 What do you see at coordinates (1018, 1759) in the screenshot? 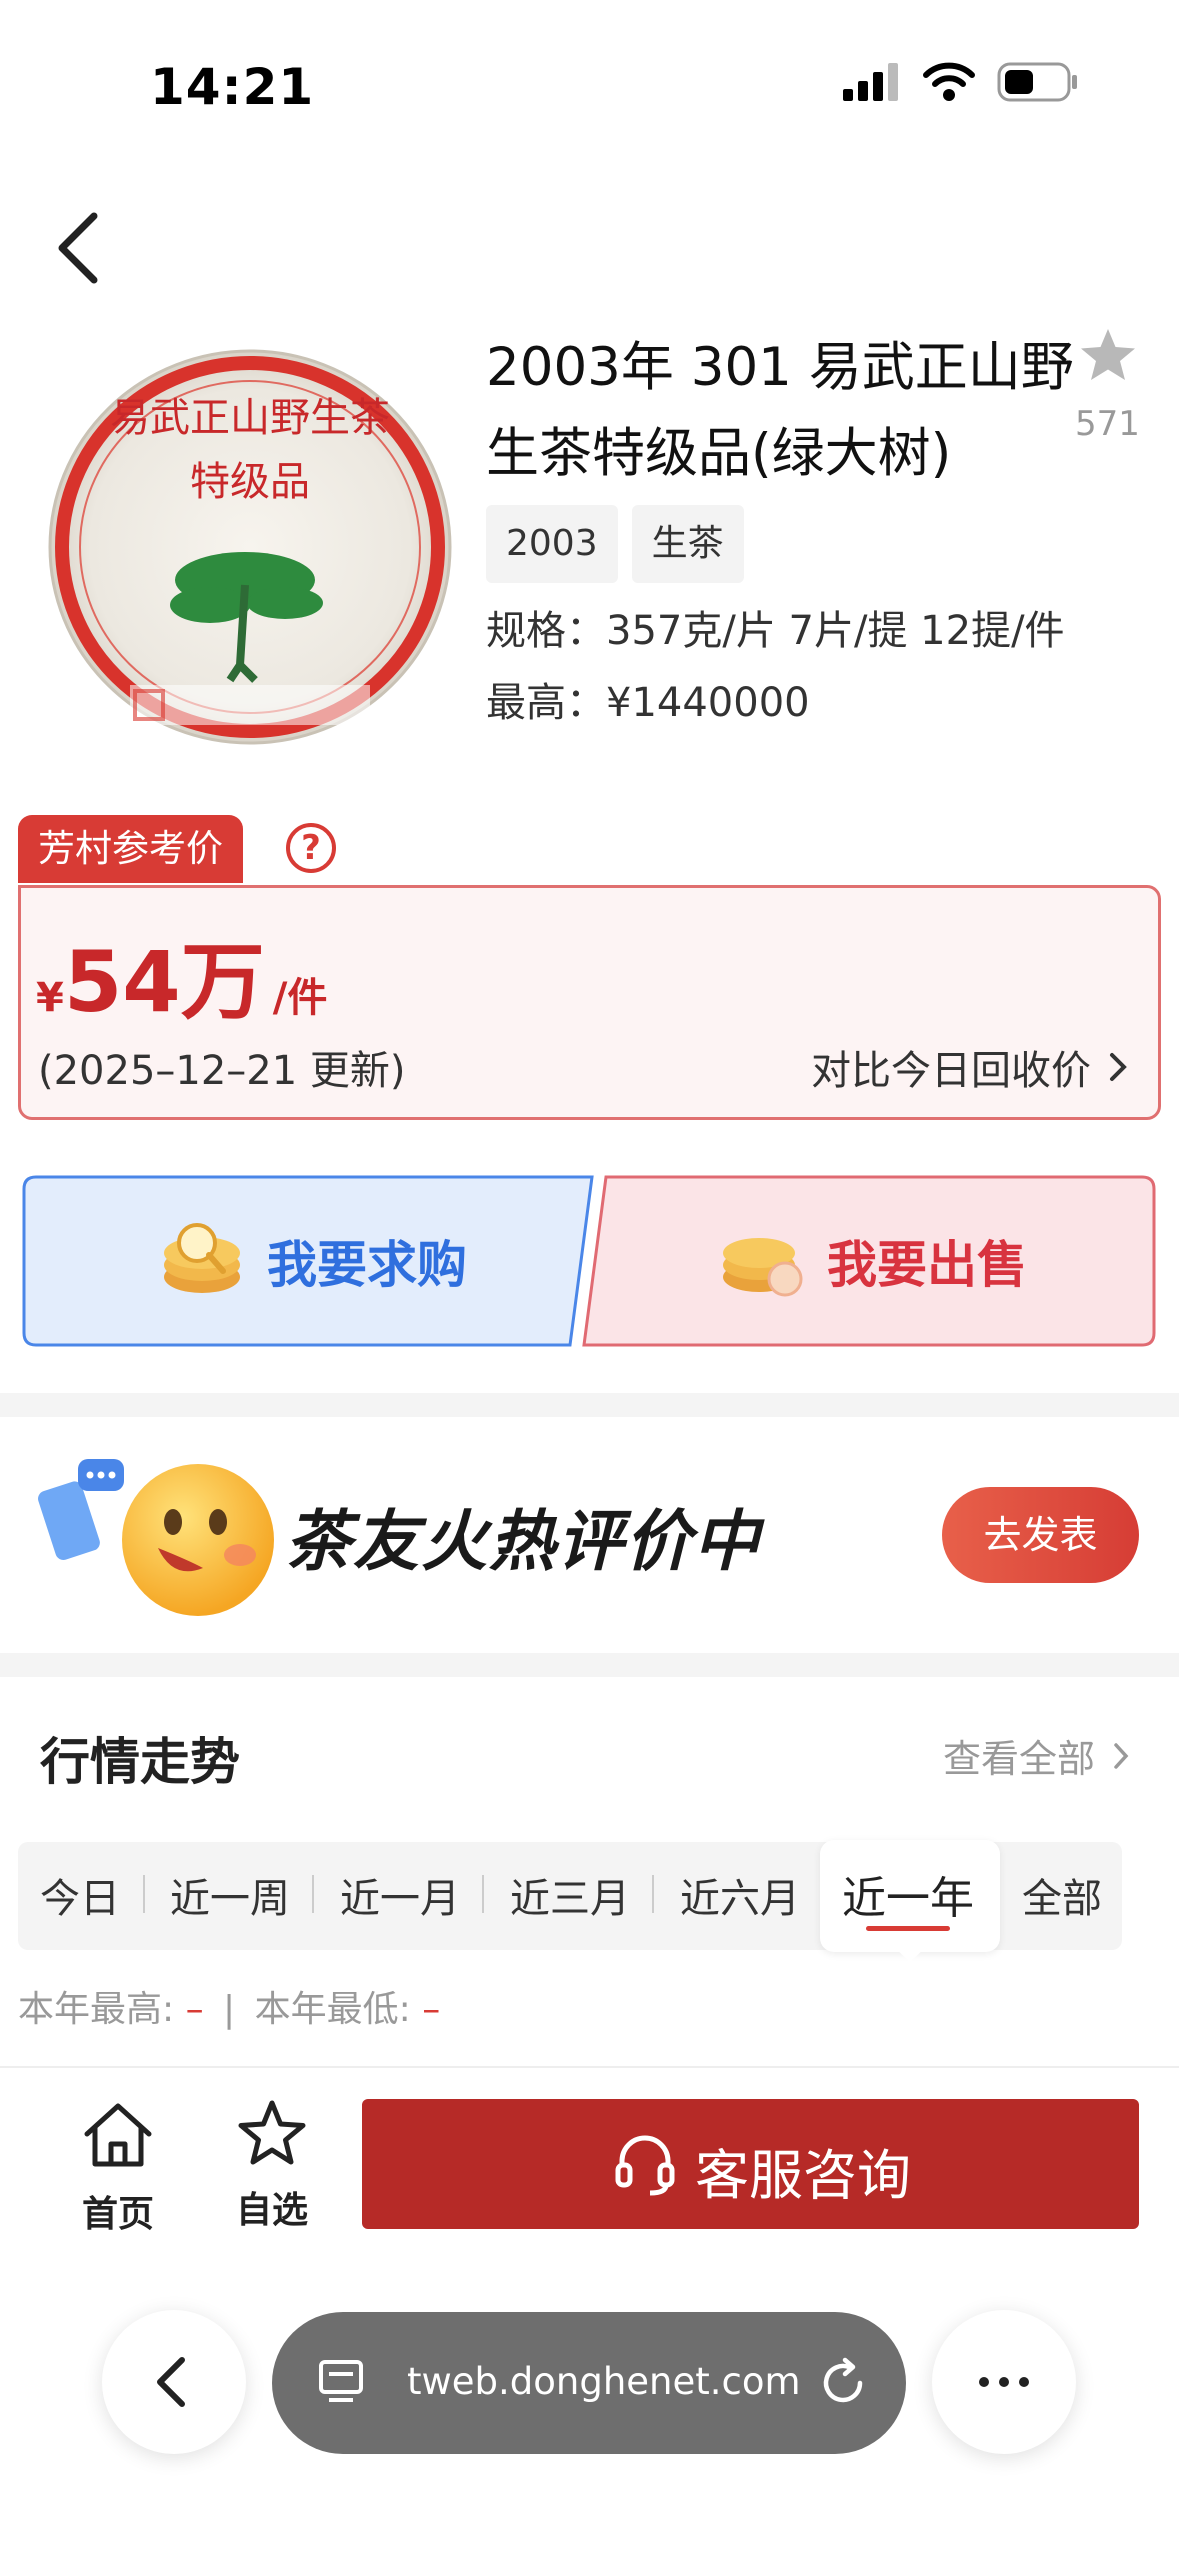
I see `view-all-label: 查看全部` at bounding box center [1018, 1759].